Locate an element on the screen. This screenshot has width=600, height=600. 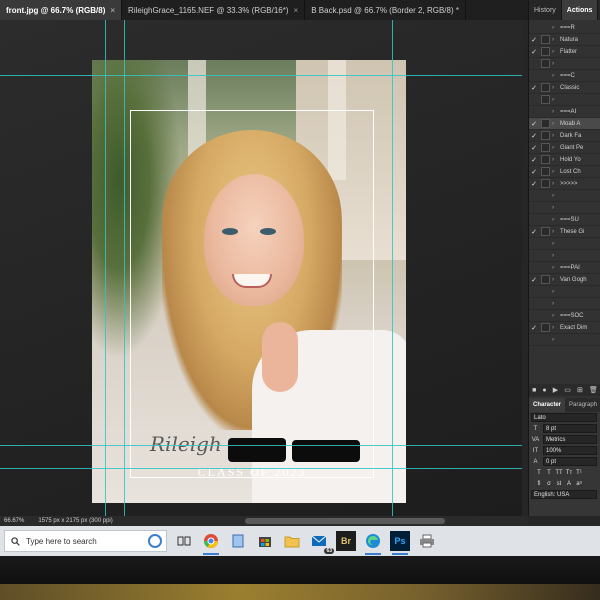
action-row: ✓ › Flatter is located at coordinates (564, 52).